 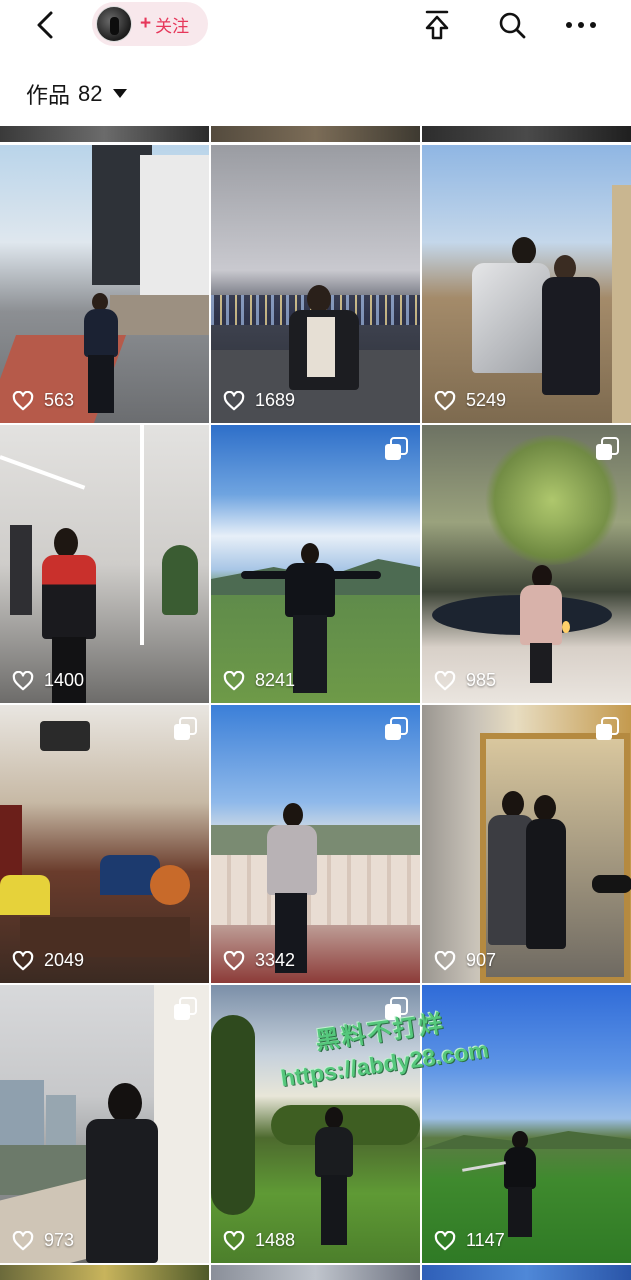 I want to click on like-count-value: 1400, so click(x=64, y=680).